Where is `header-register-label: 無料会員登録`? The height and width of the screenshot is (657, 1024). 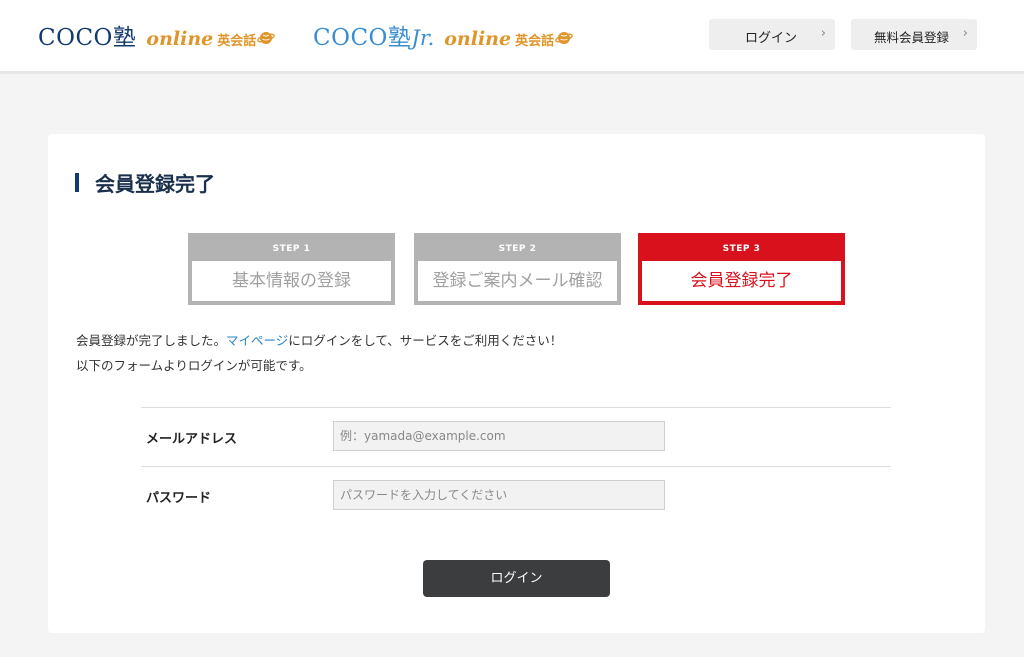
header-register-label: 無料会員登録 is located at coordinates (912, 37).